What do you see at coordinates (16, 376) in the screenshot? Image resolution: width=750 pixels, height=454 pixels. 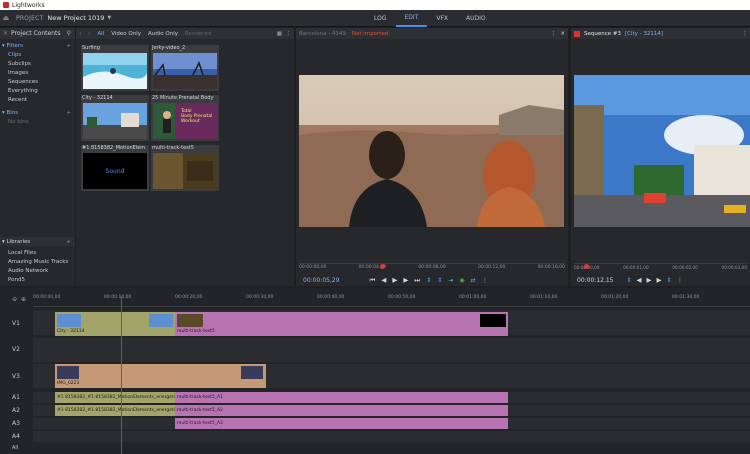 I see `track-label-v3: V3` at bounding box center [16, 376].